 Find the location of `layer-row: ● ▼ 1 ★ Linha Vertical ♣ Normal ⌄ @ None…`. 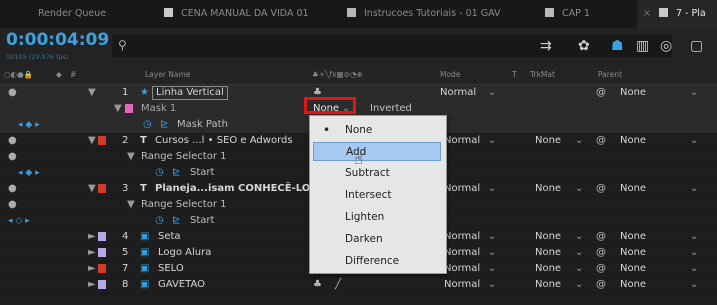

layer-row: ● ▼ 1 ★ Linha Vertical ♣ Normal ⌄ @ None… is located at coordinates (358, 93).